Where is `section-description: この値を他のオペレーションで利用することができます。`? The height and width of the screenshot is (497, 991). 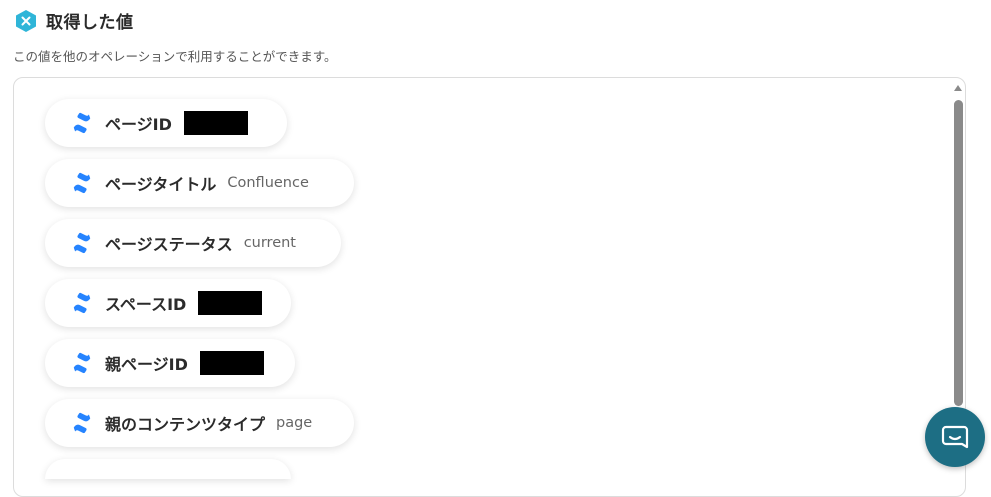
section-description: この値を他のオペレーションで利用することができます。 is located at coordinates (175, 56).